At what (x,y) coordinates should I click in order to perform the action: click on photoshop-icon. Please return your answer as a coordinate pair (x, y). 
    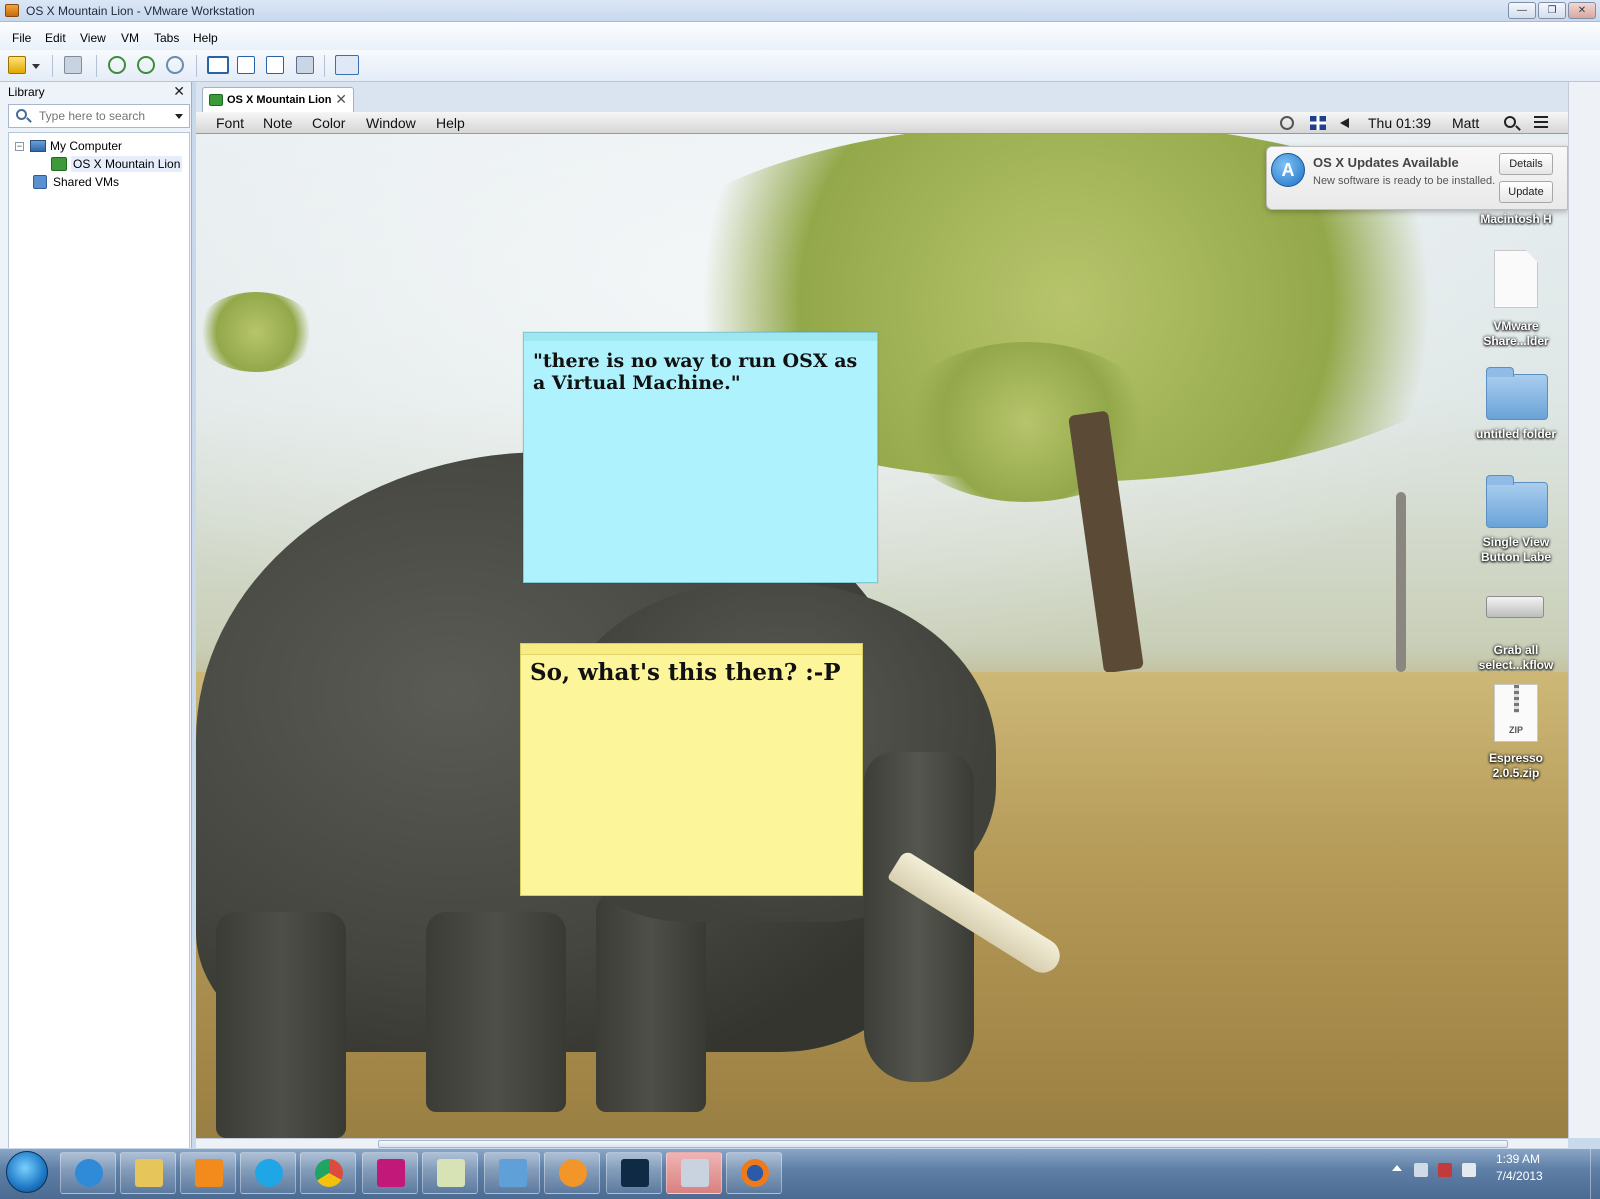
    Looking at the image, I should click on (635, 1173).